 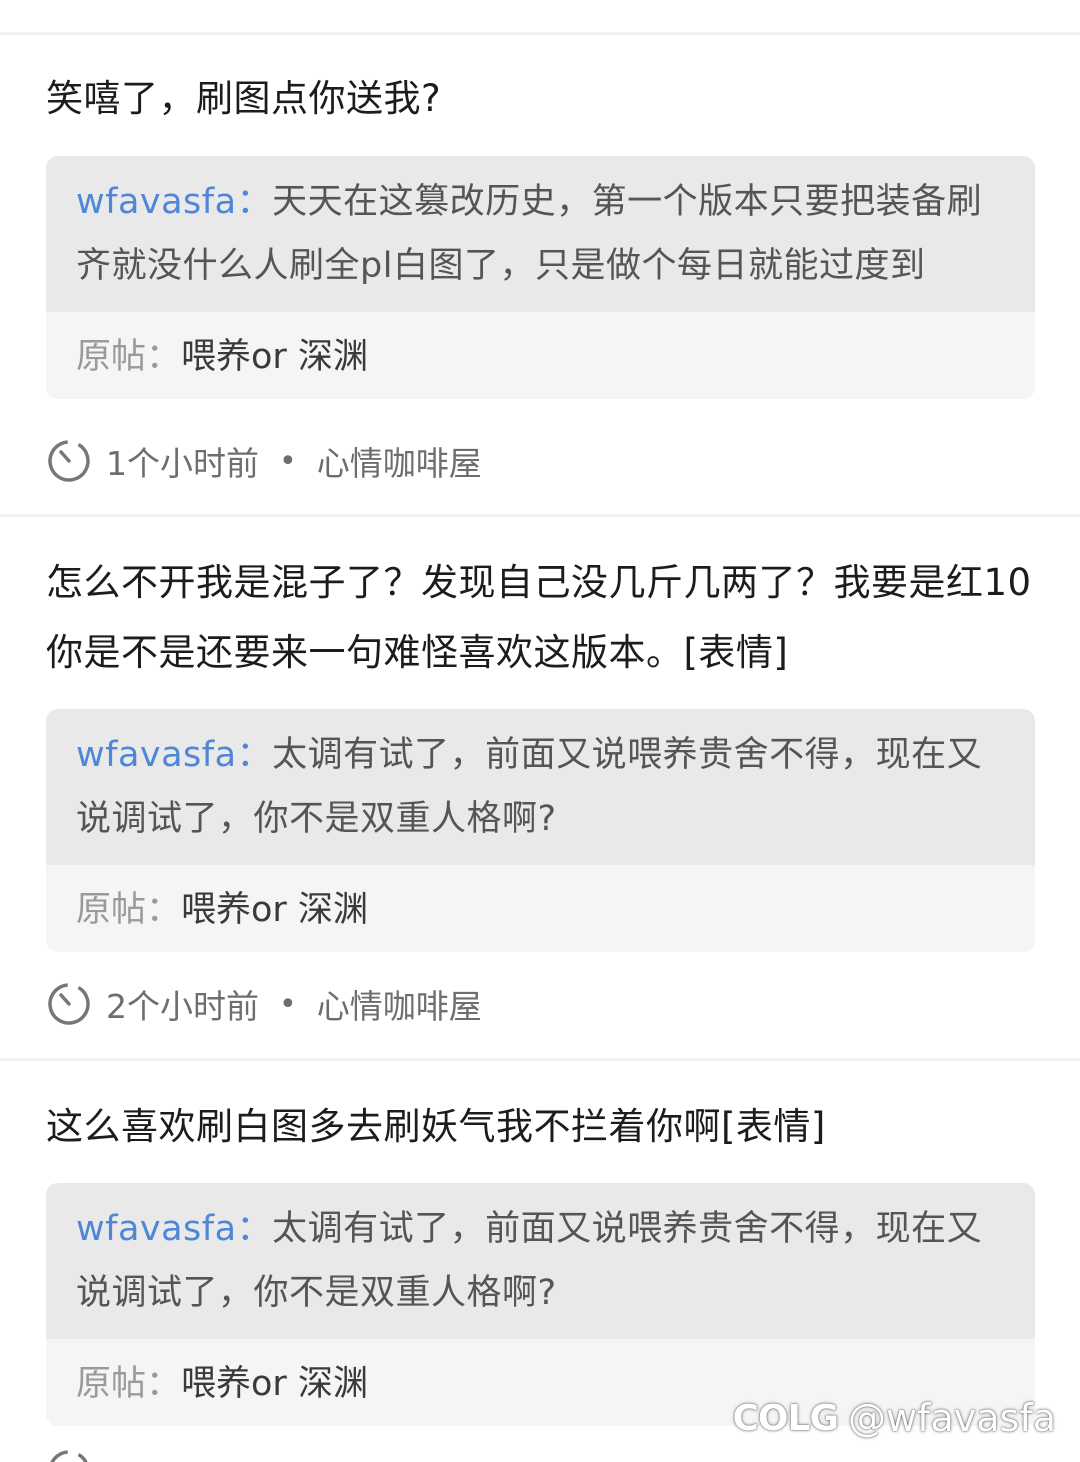 I want to click on post-meta: 2个小时前 • 心情咖啡屋, so click(x=264, y=1004).